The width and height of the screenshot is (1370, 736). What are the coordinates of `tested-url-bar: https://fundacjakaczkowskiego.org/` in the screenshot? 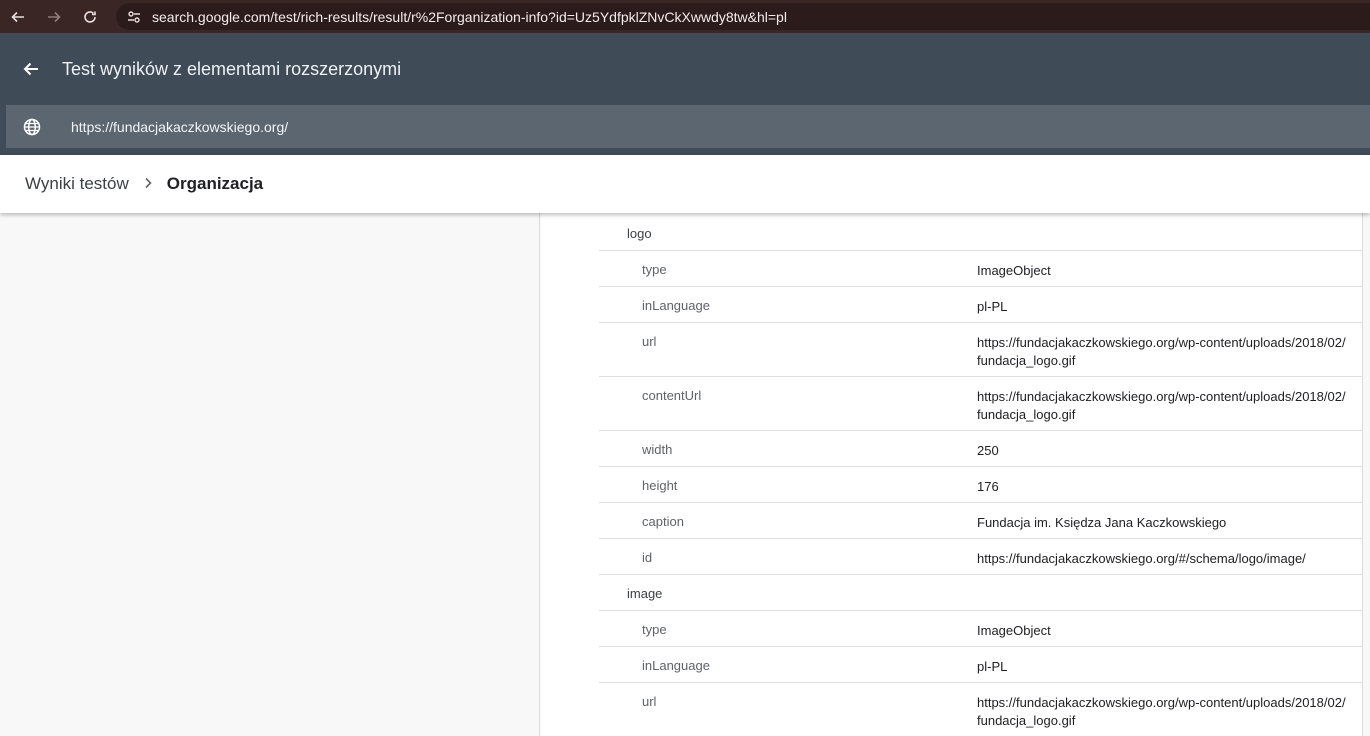 It's located at (688, 126).